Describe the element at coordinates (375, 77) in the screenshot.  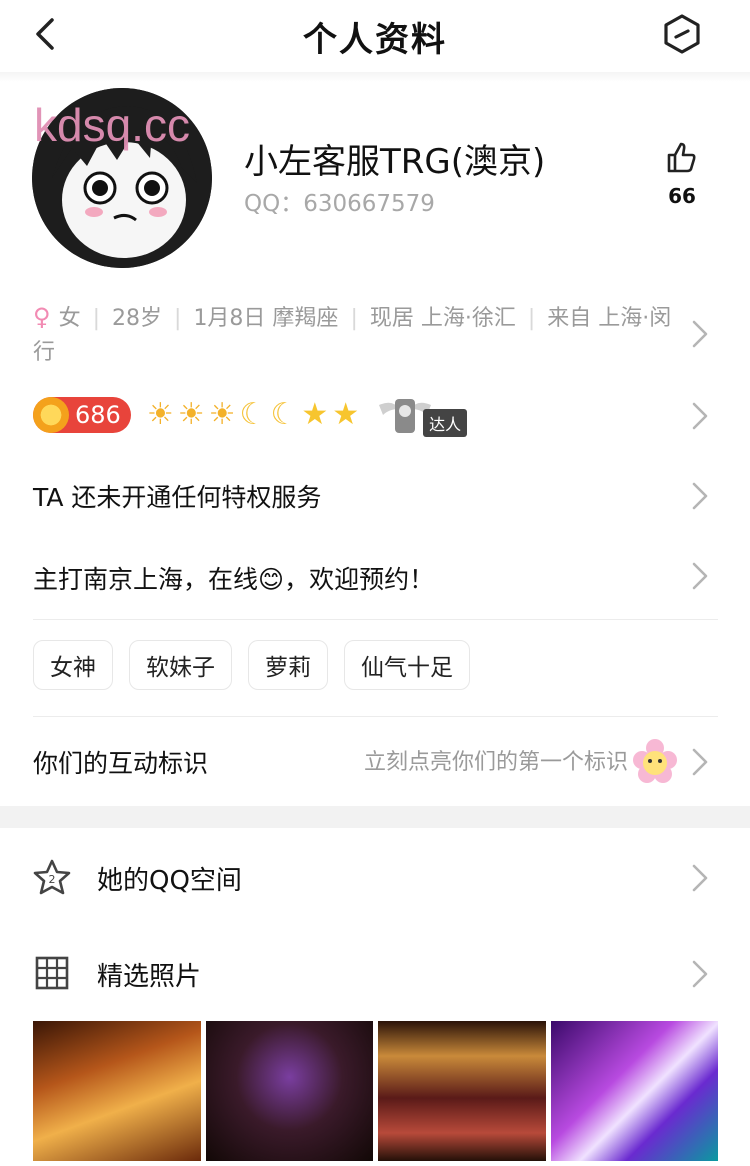
I see `nav-divider` at that location.